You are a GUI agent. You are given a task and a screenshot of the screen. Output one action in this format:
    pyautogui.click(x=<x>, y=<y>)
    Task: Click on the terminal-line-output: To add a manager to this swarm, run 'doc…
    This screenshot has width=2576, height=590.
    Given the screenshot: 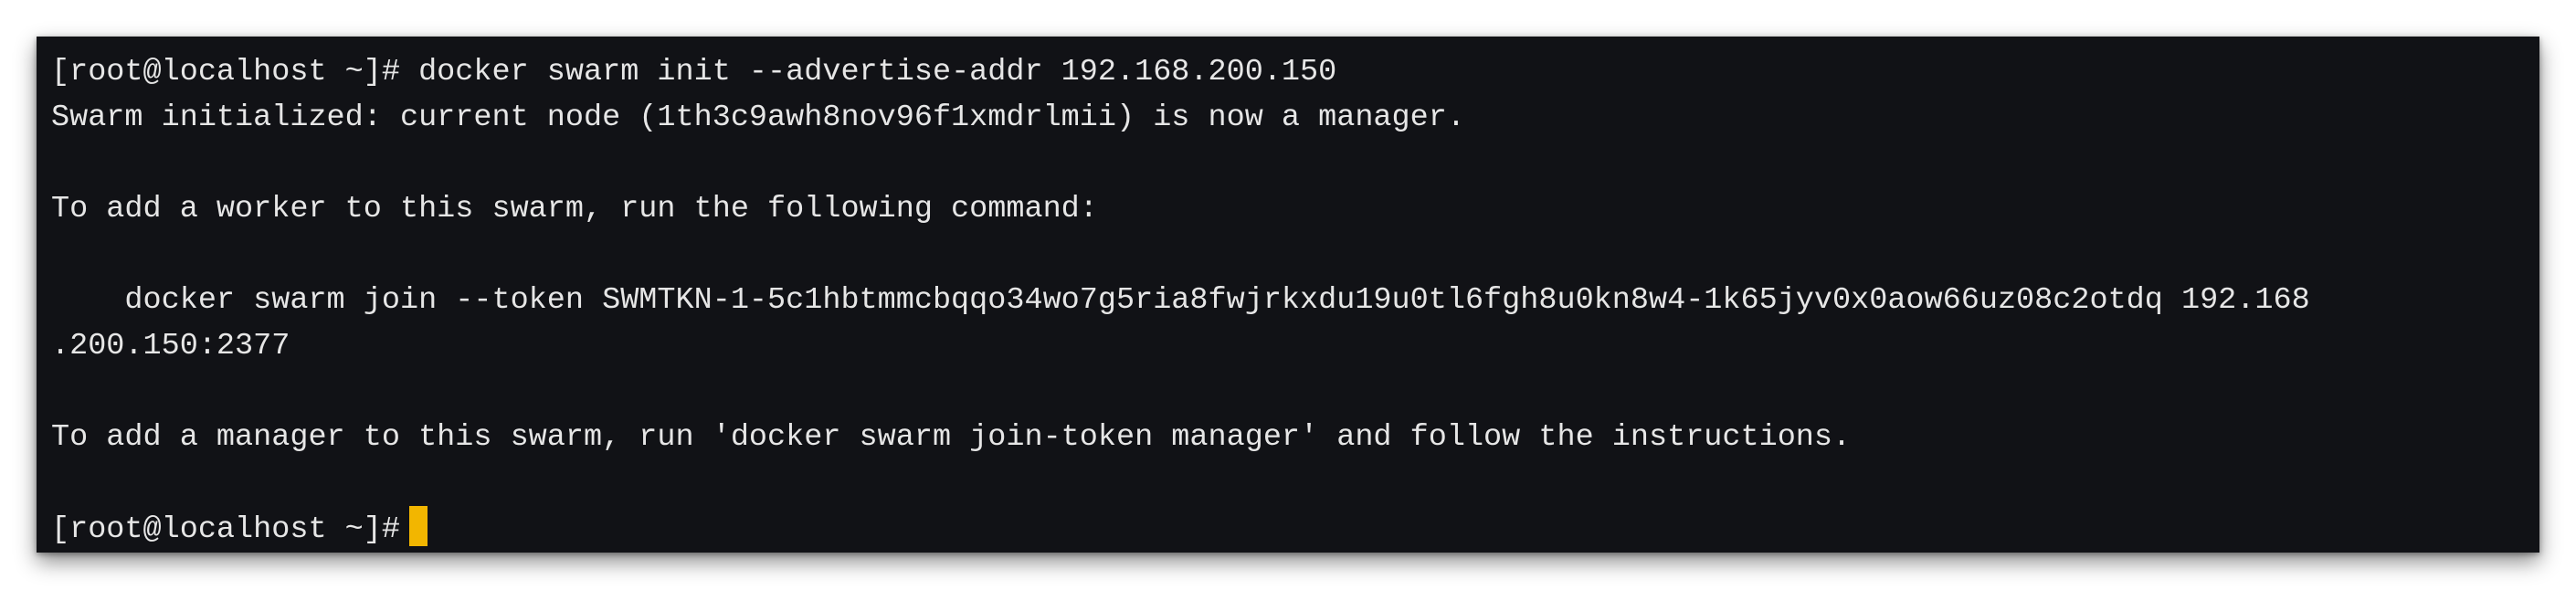 What is the action you would take?
    pyautogui.click(x=951, y=437)
    